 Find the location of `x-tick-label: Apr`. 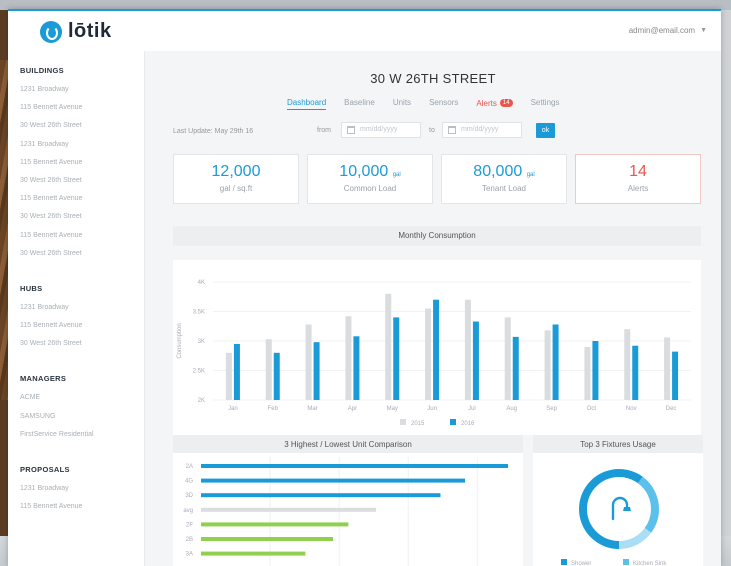

x-tick-label: Apr is located at coordinates (352, 409).